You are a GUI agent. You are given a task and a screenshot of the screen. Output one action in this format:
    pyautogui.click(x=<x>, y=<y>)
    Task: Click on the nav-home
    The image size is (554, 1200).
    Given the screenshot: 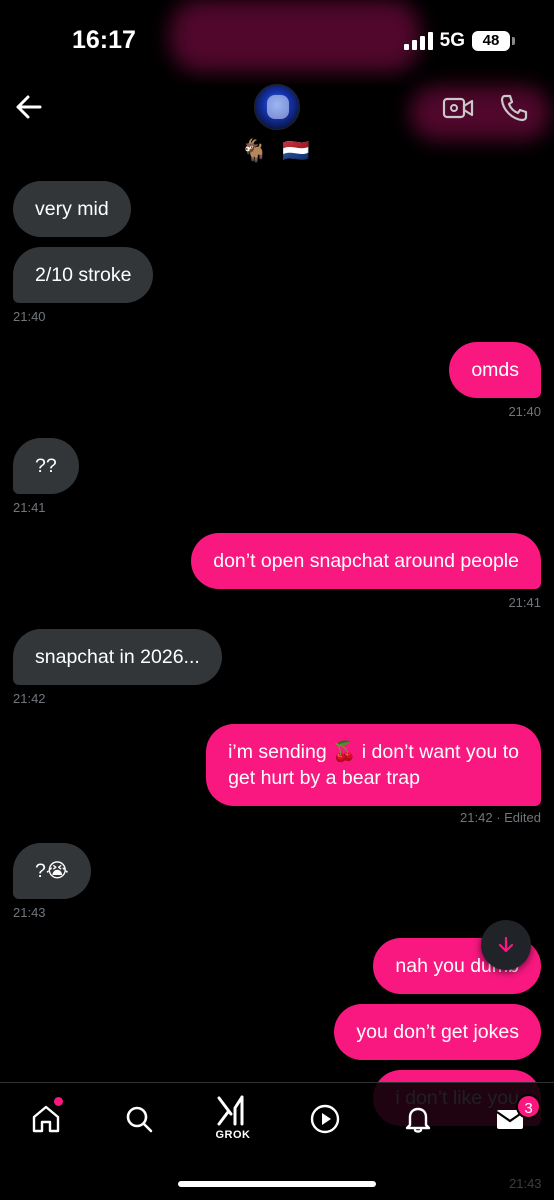 What is the action you would take?
    pyautogui.click(x=46, y=1119)
    